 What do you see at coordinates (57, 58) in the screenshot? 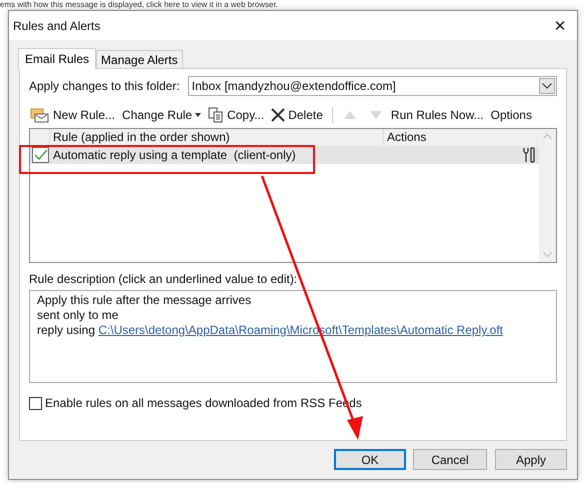
I see `tab: Email Rules` at bounding box center [57, 58].